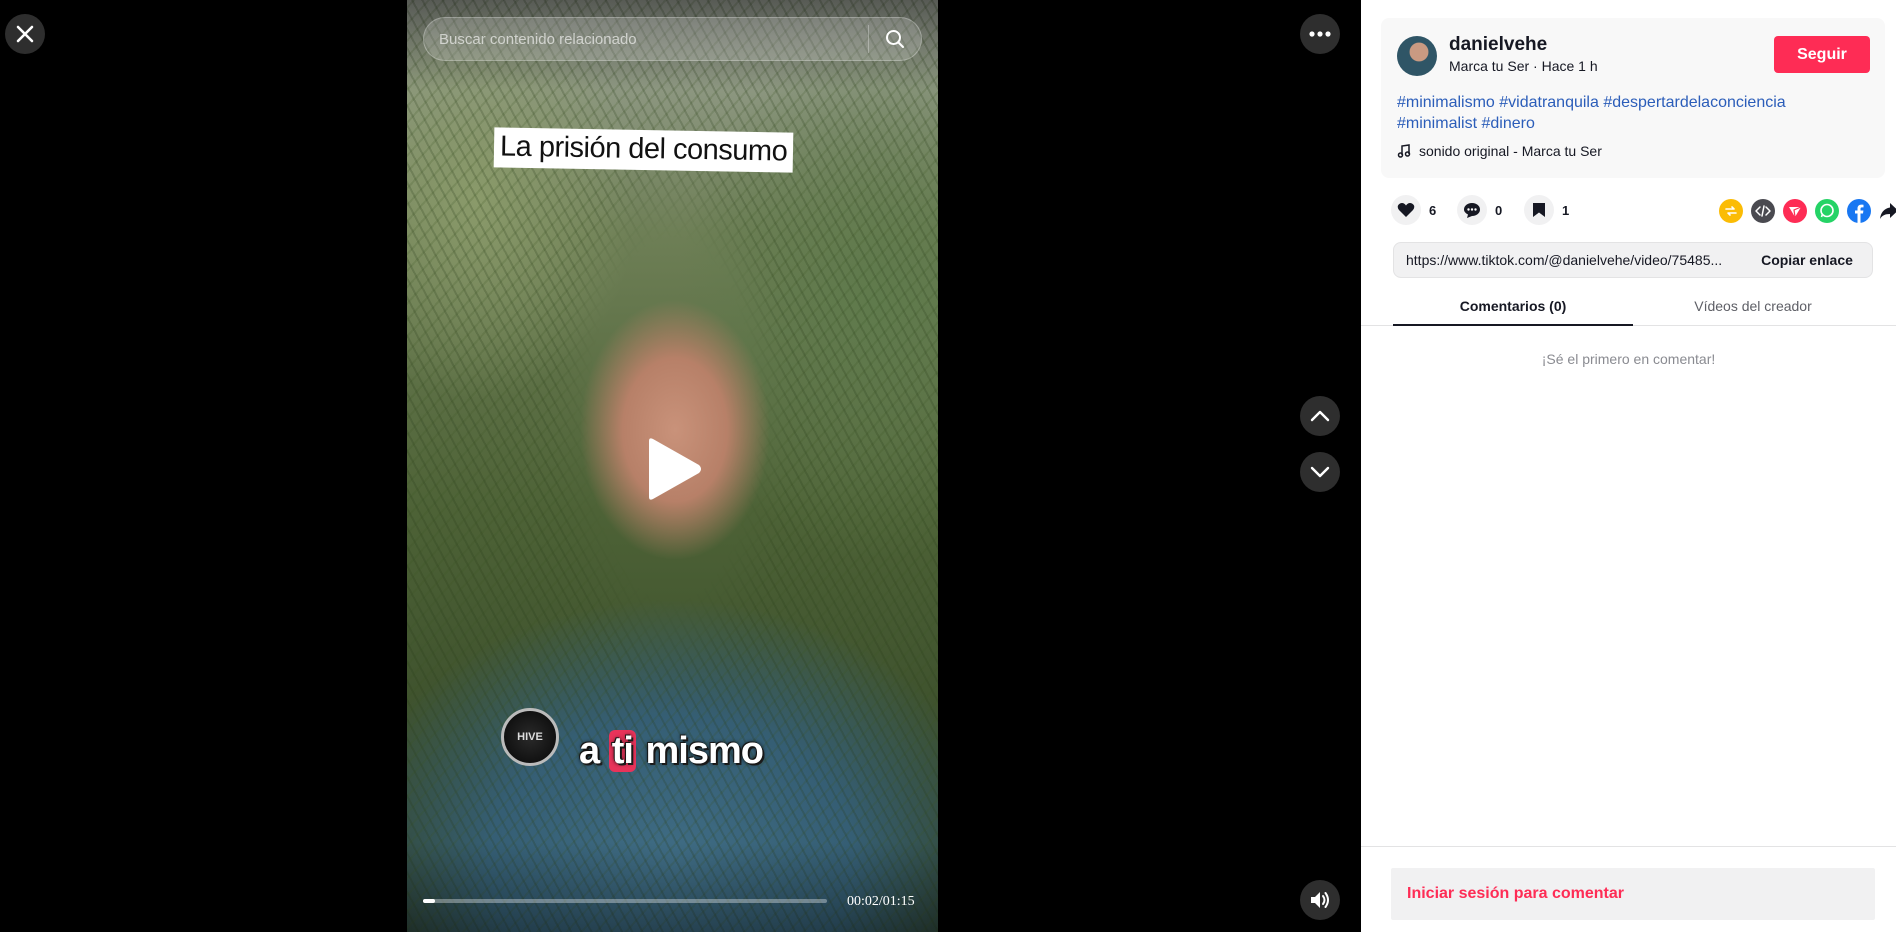 Image resolution: width=1896 pixels, height=932 pixels. I want to click on whatsapp-icon, so click(1827, 211).